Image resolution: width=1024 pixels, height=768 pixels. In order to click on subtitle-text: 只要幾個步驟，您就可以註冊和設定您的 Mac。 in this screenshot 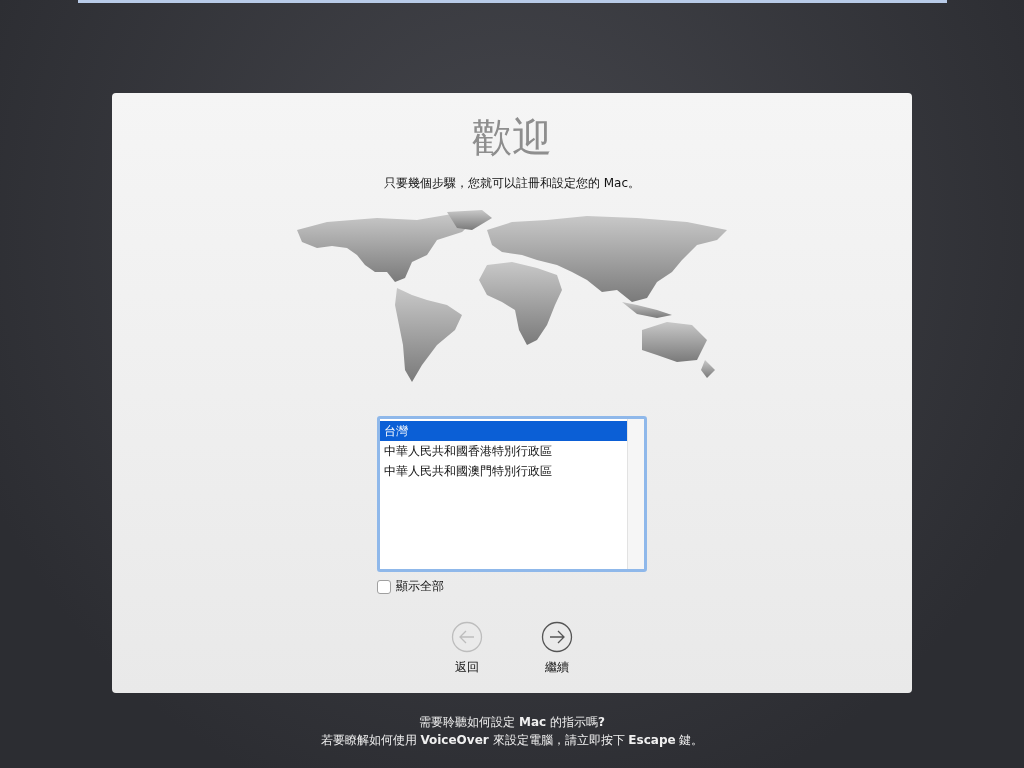, I will do `click(512, 183)`.